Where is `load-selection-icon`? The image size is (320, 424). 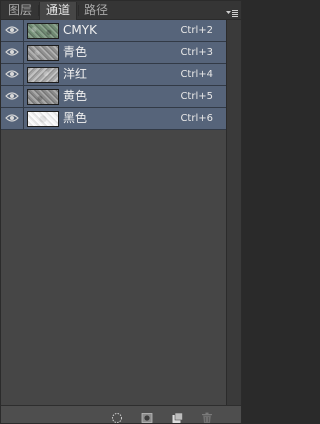
load-selection-icon is located at coordinates (117, 416).